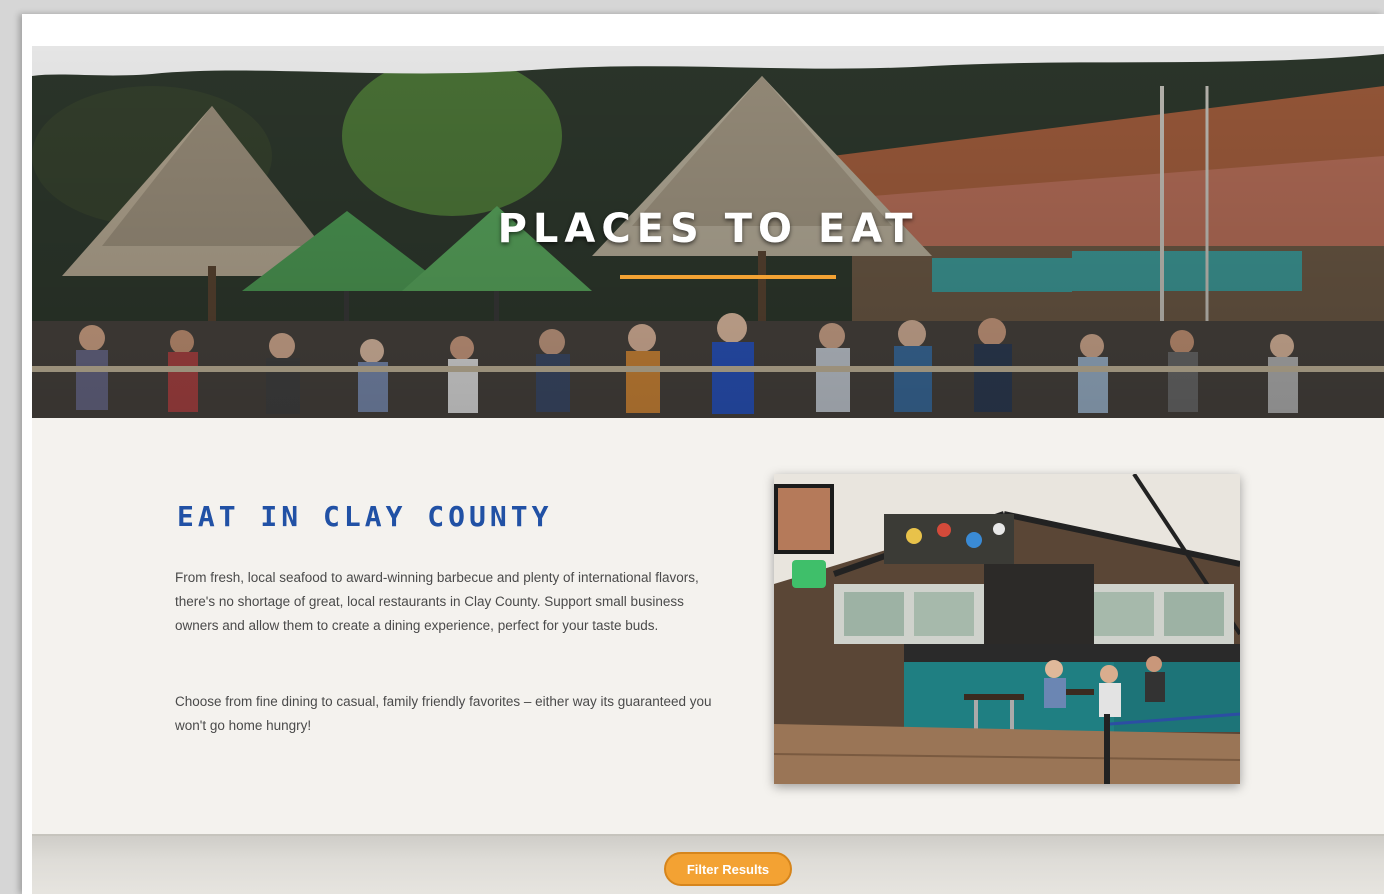 The image size is (1384, 894). What do you see at coordinates (1007, 629) in the screenshot?
I see `restaurant-interior-image` at bounding box center [1007, 629].